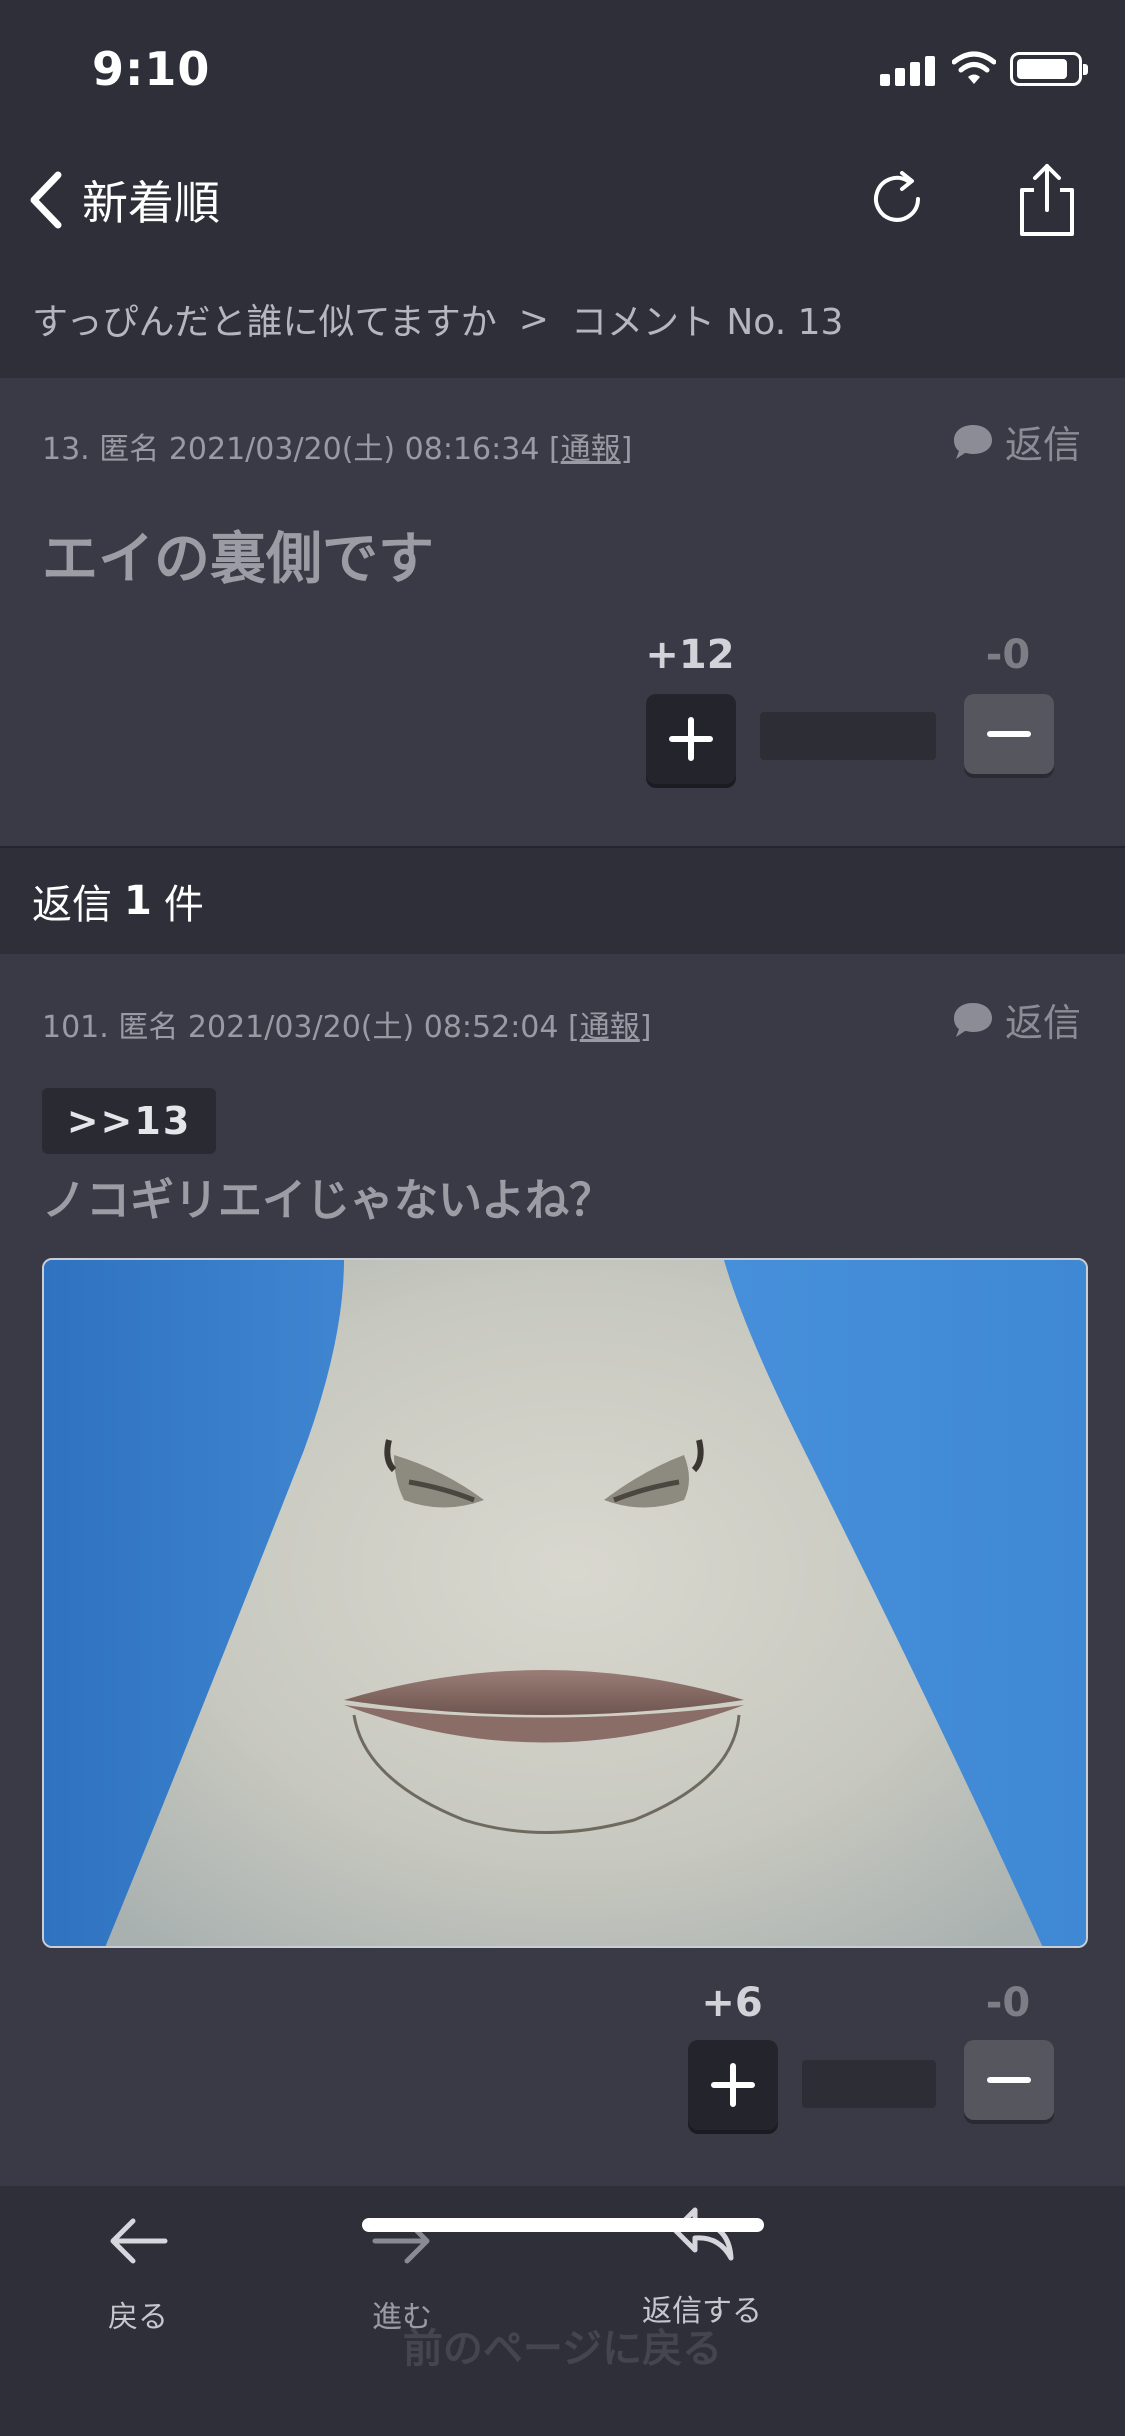  Describe the element at coordinates (138, 2317) in the screenshot. I see `toolbar-back-label: 戻る` at that location.